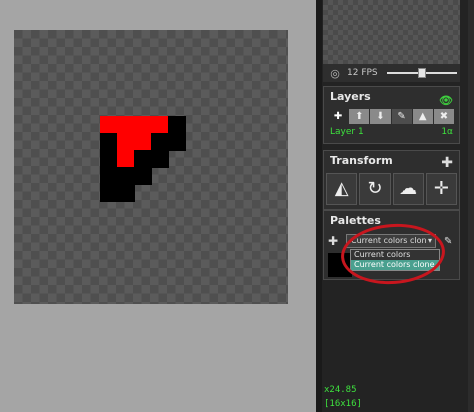 The height and width of the screenshot is (412, 474). I want to click on panel-divider, so click(319, 206).